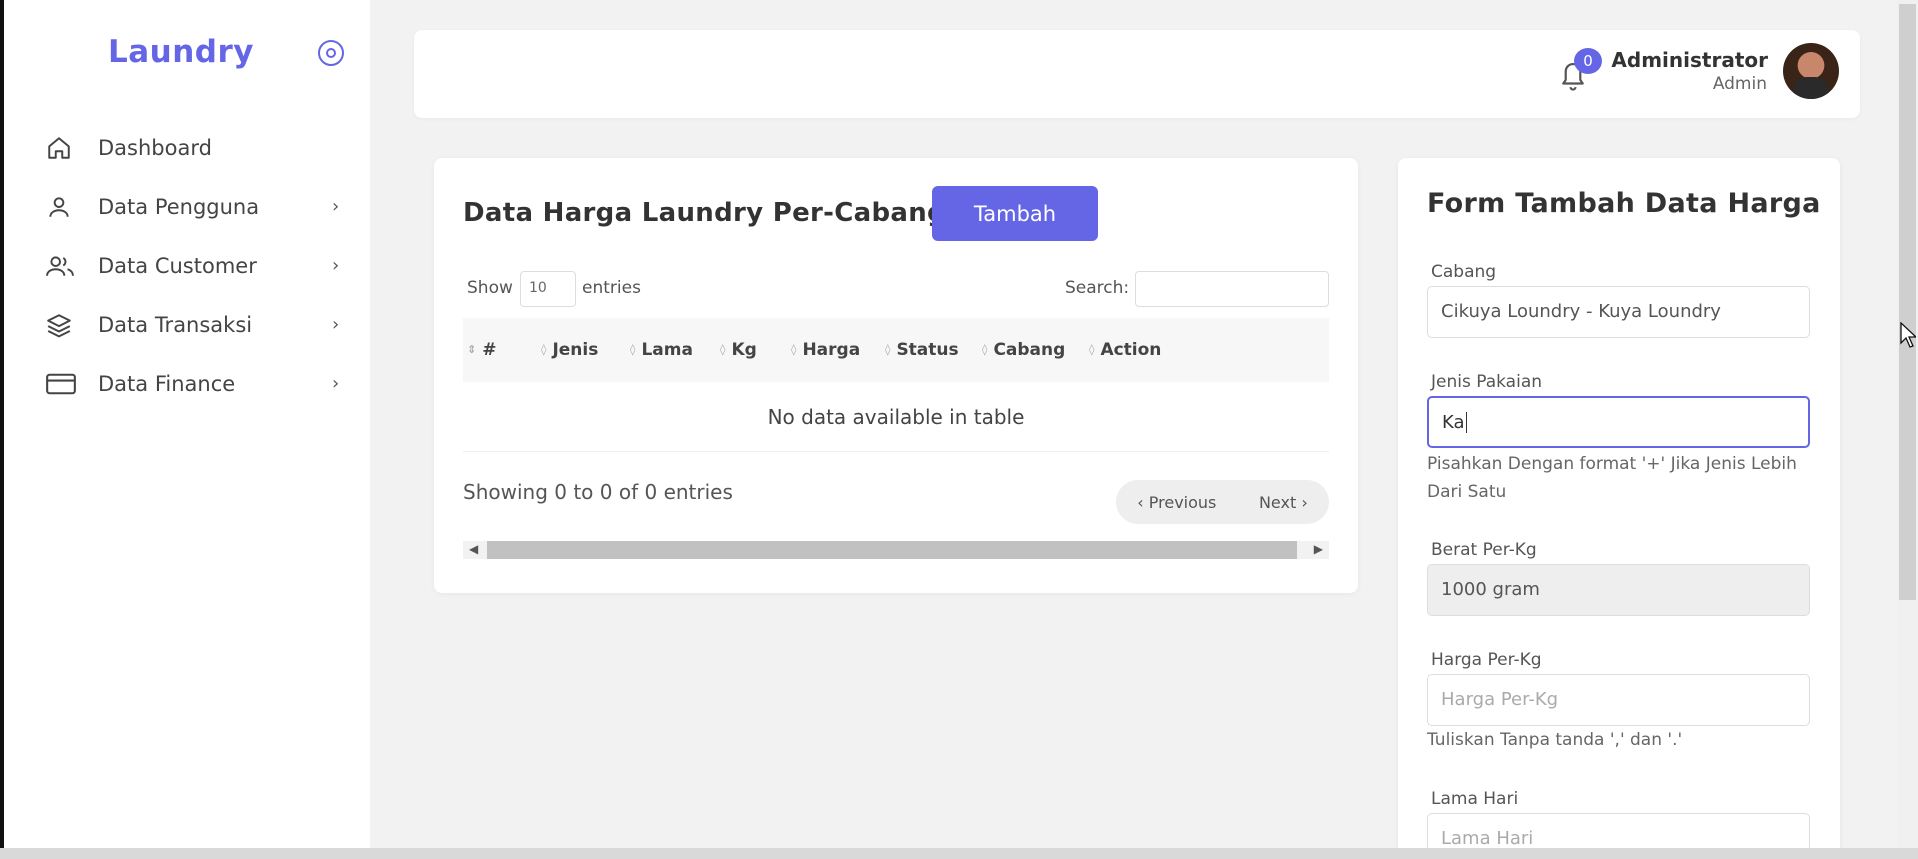 The height and width of the screenshot is (859, 1918). Describe the element at coordinates (892, 550) in the screenshot. I see `scrollbar-thumb` at that location.